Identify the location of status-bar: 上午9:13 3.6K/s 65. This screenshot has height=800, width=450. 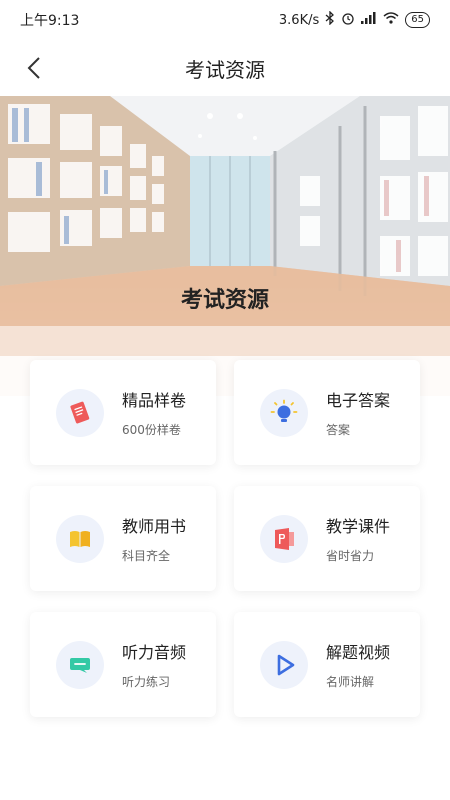
(225, 20).